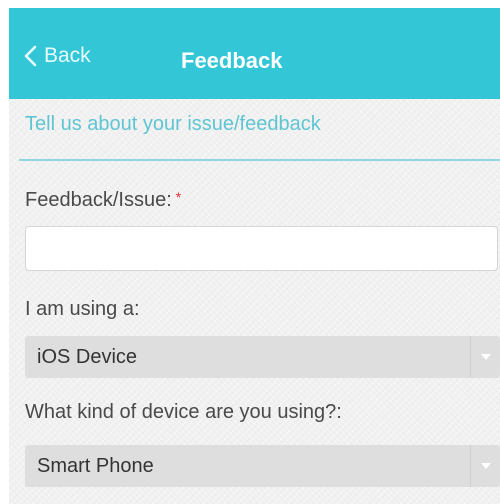 The image size is (500, 504). Describe the element at coordinates (232, 60) in the screenshot. I see `page-title: Feedback` at that location.